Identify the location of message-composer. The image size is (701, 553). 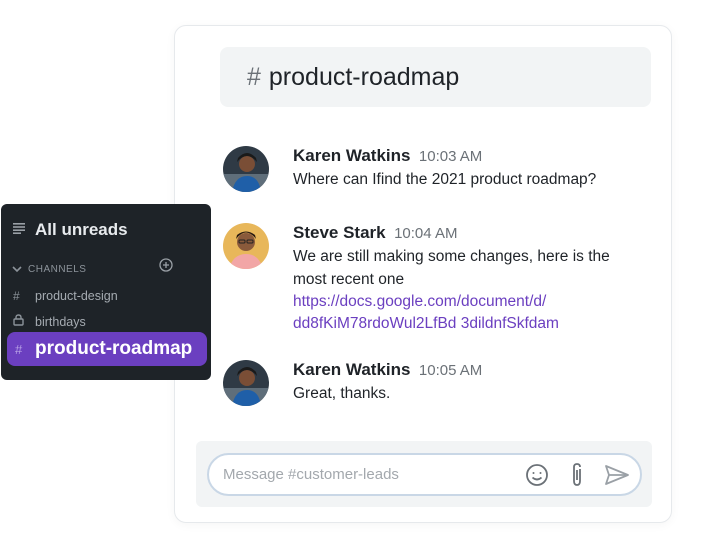
(424, 474).